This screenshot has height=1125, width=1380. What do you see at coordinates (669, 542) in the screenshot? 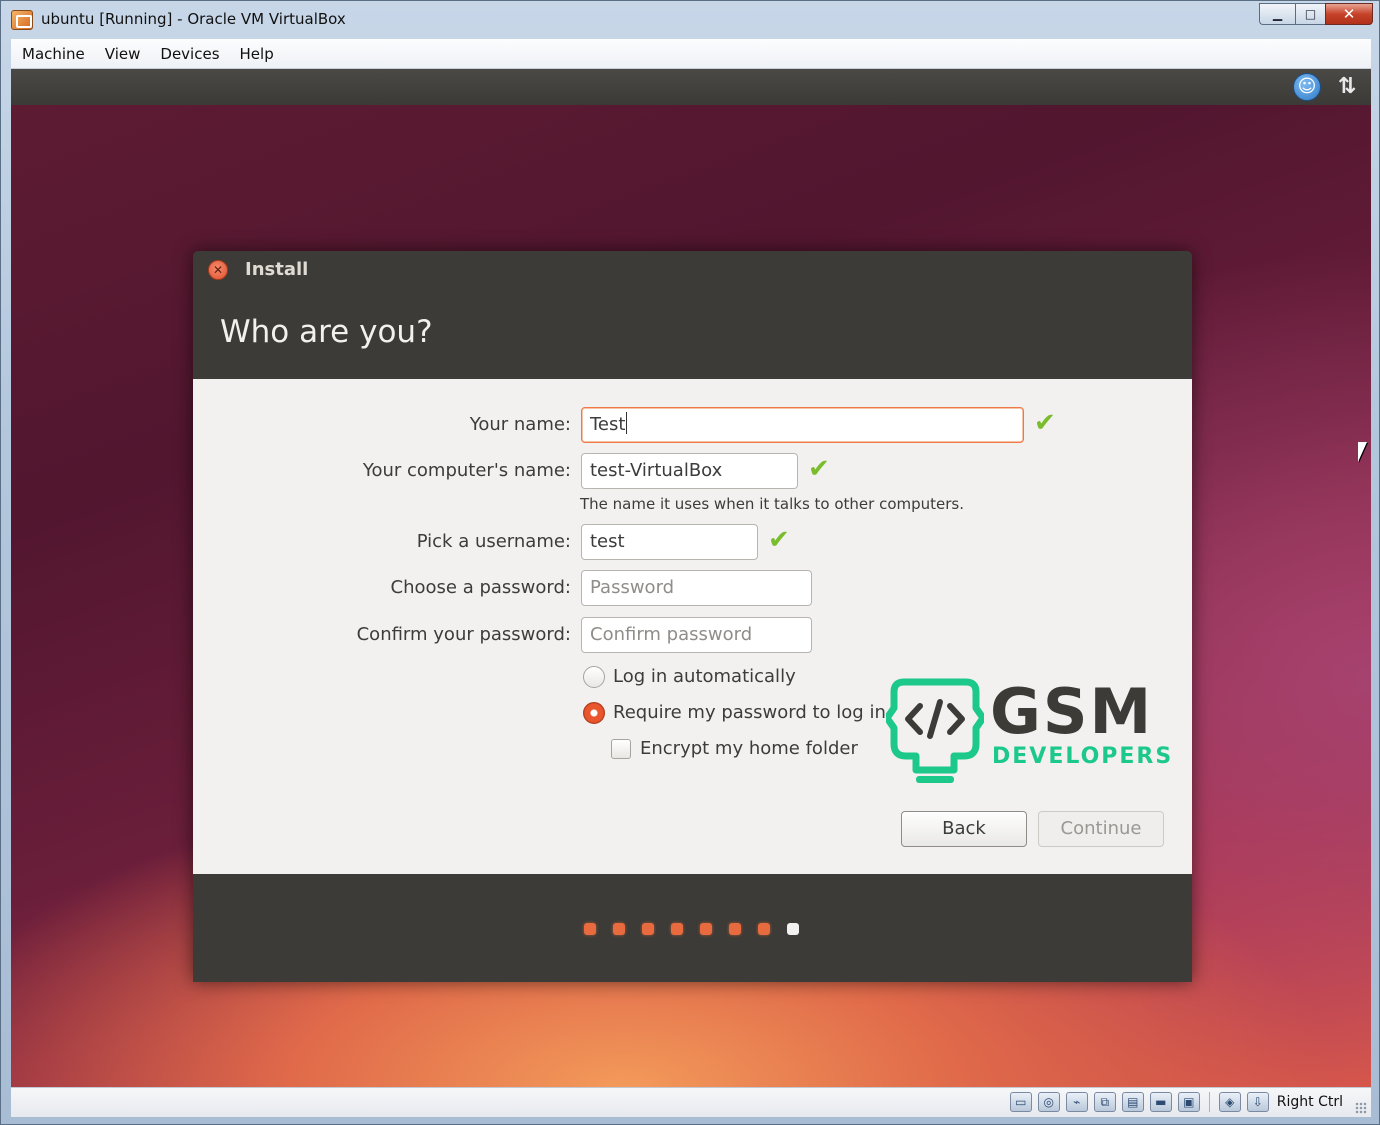
I see `username-input: test` at bounding box center [669, 542].